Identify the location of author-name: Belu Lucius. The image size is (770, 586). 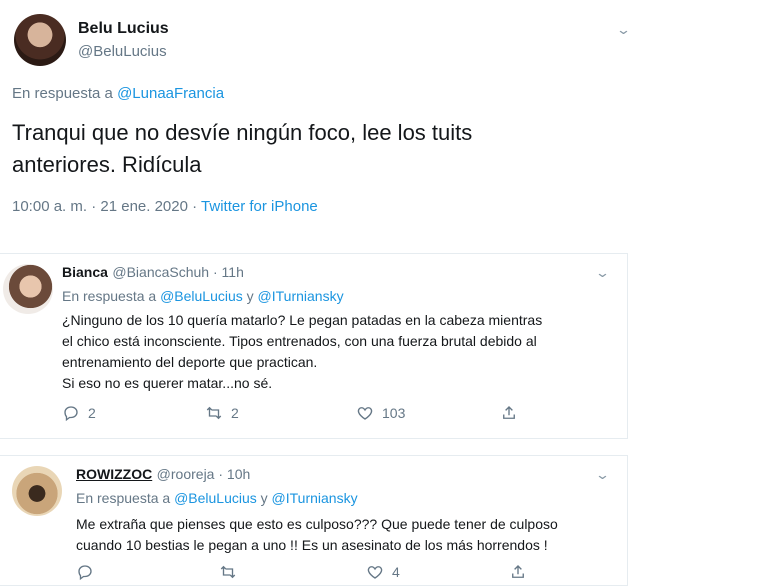
(123, 29).